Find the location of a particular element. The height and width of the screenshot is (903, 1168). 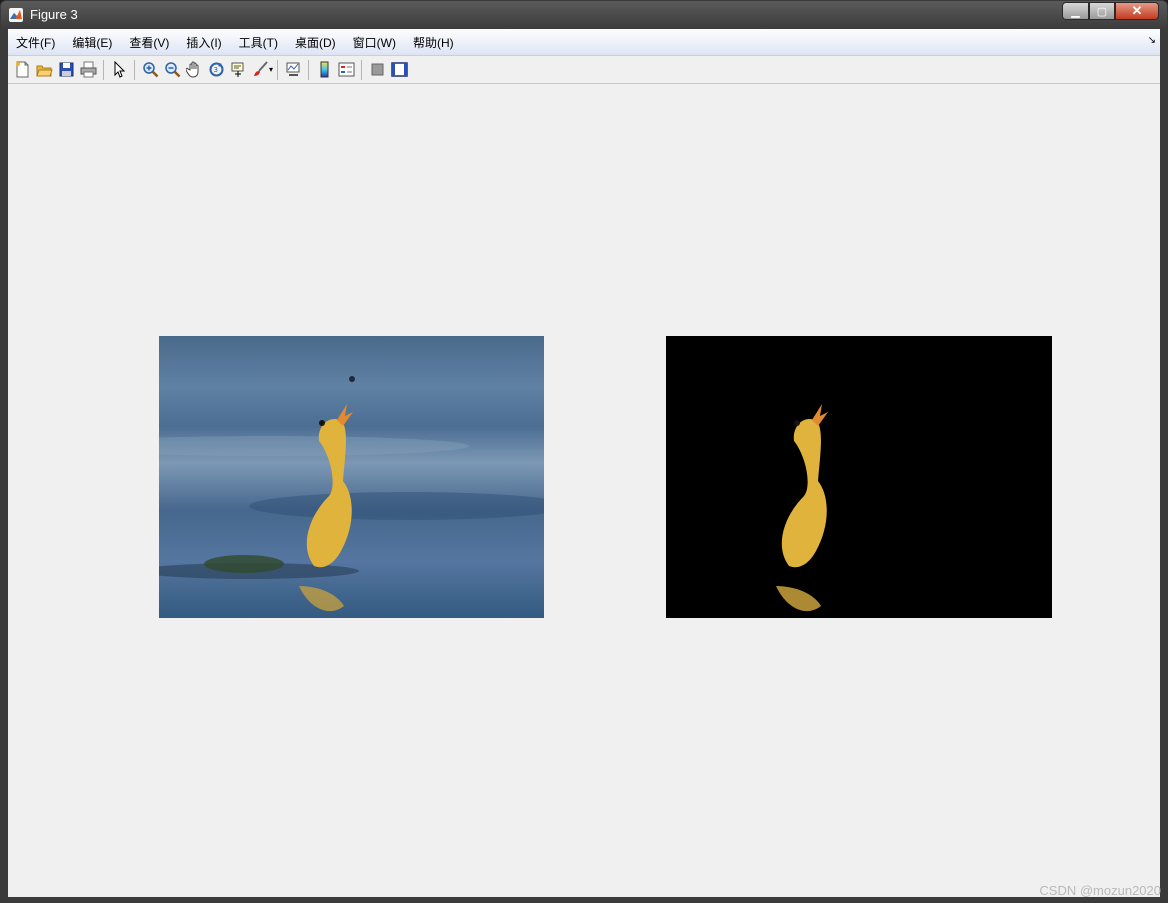

menu-view: 查看(V) is located at coordinates (149, 42).